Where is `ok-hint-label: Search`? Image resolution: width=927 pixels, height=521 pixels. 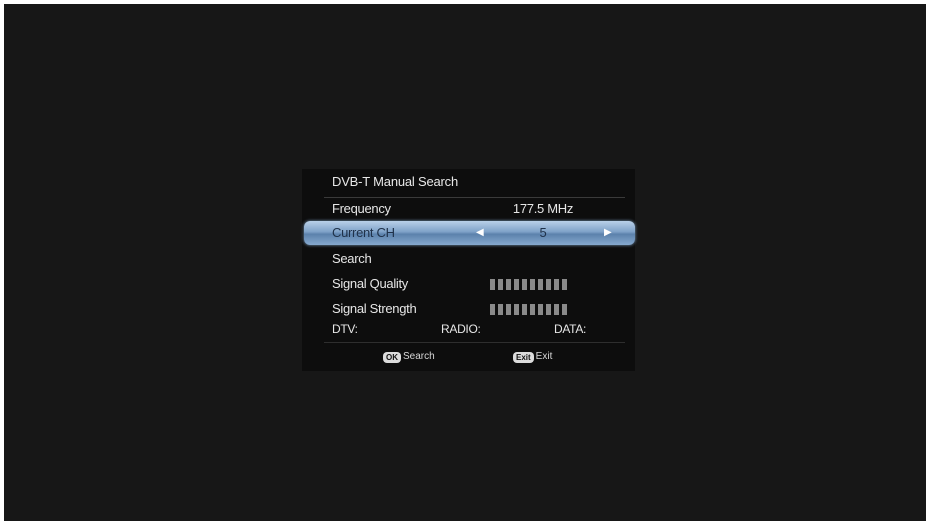 ok-hint-label: Search is located at coordinates (419, 356).